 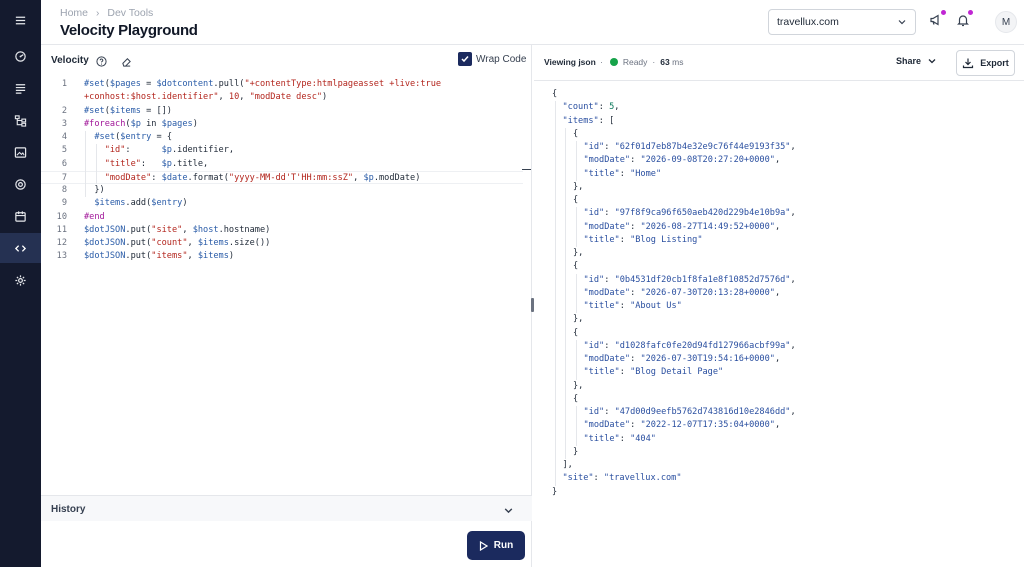 I want to click on code-token: #set, so click(x=94, y=110).